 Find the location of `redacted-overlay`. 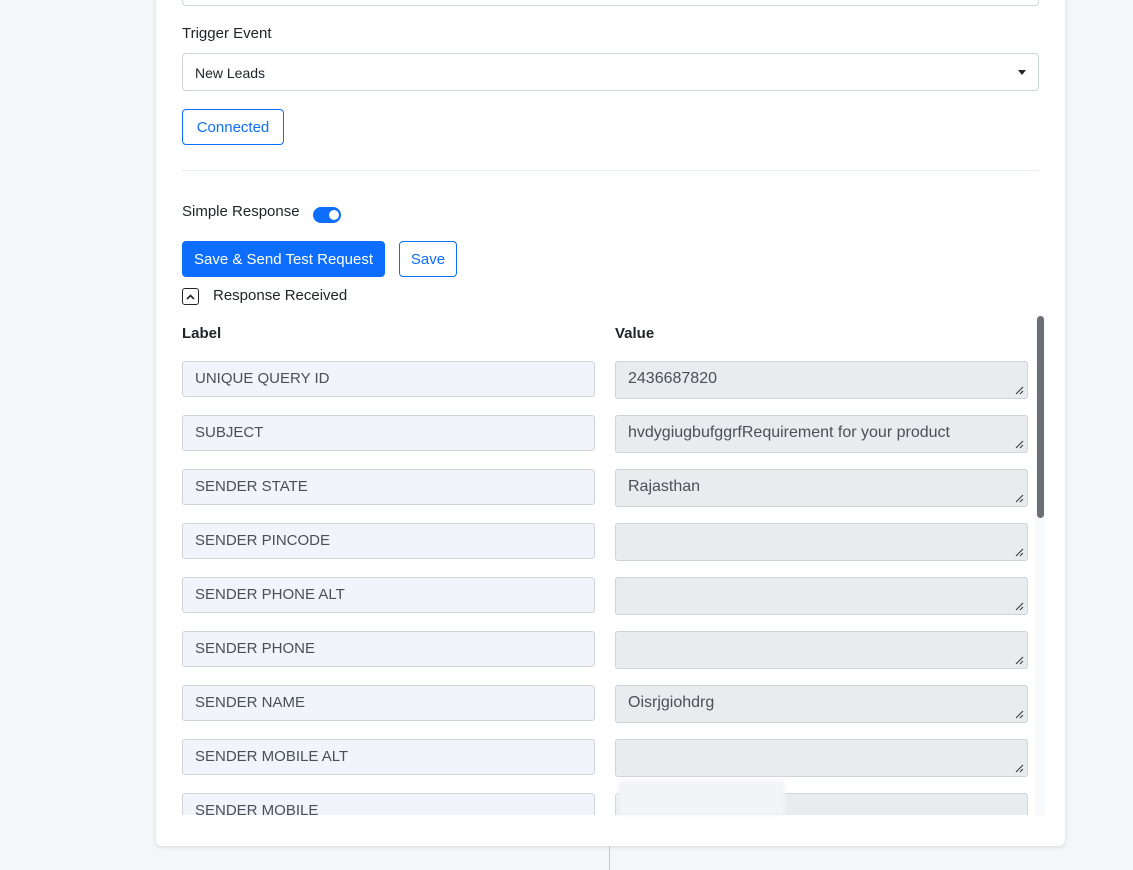

redacted-overlay is located at coordinates (701, 797).